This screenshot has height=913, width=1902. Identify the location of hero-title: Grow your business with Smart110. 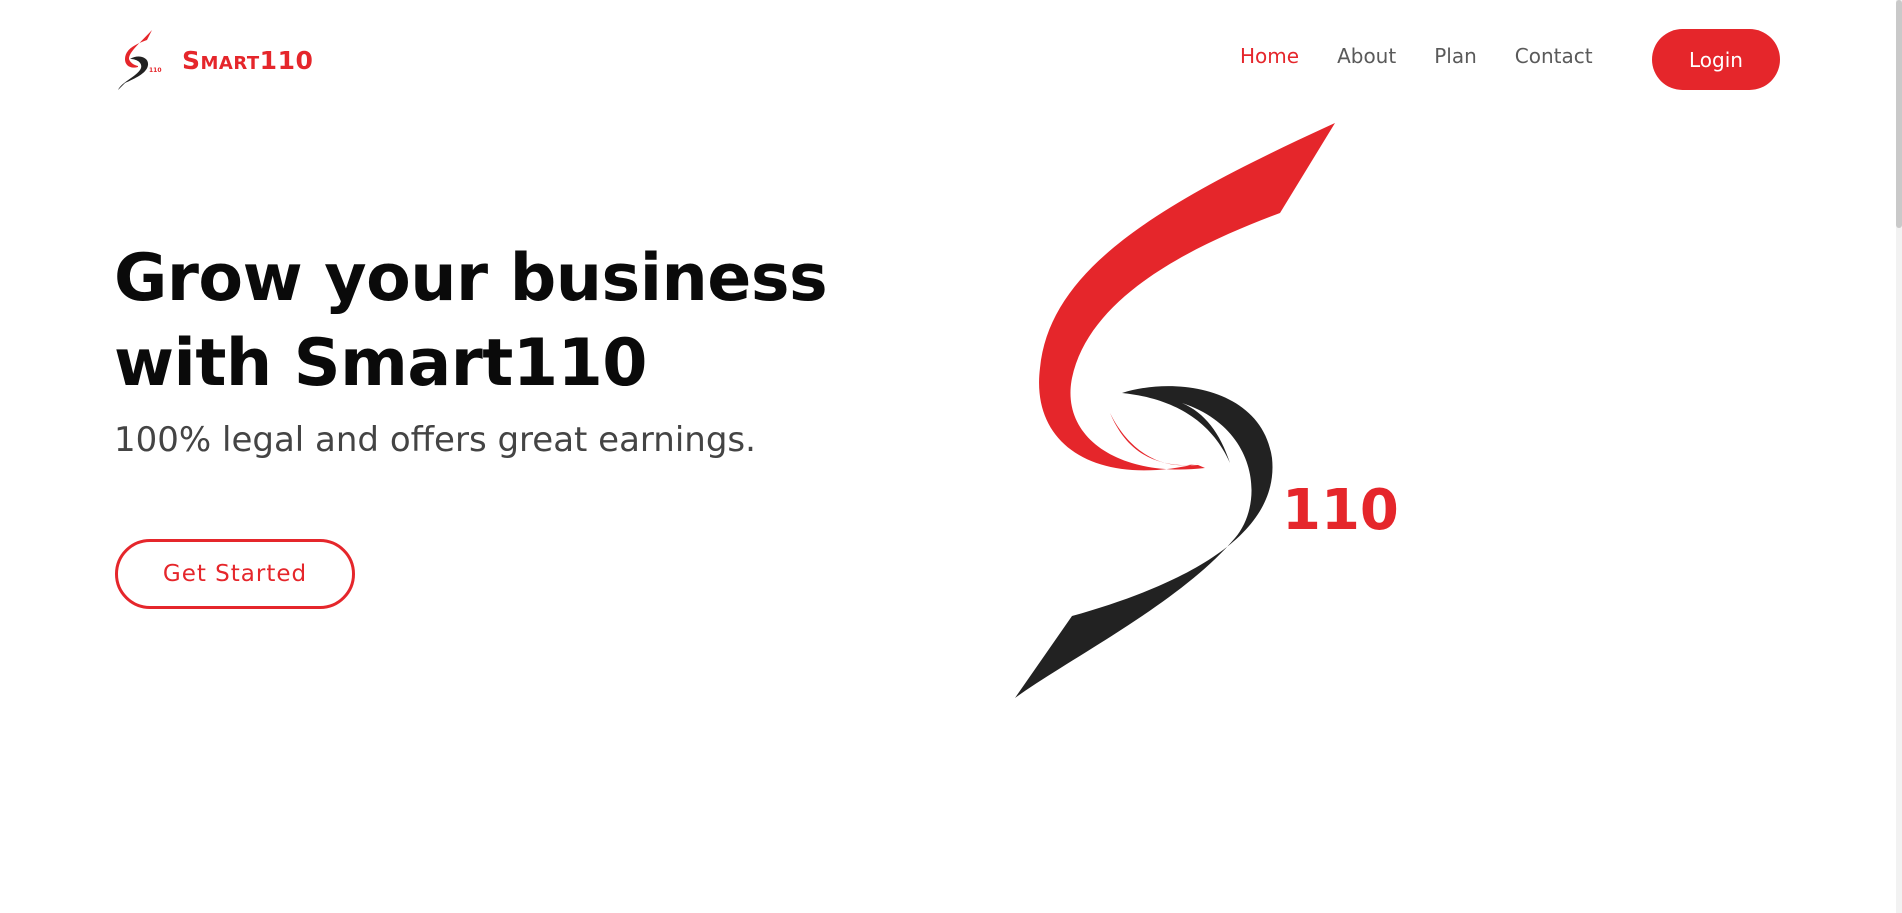
(494, 321).